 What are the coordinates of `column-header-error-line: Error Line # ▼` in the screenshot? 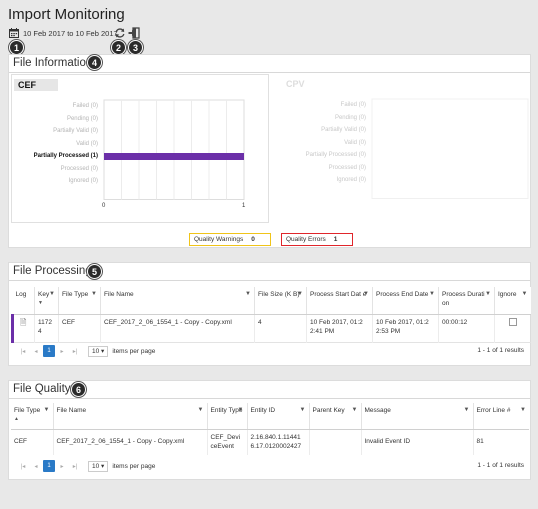 It's located at (501, 416).